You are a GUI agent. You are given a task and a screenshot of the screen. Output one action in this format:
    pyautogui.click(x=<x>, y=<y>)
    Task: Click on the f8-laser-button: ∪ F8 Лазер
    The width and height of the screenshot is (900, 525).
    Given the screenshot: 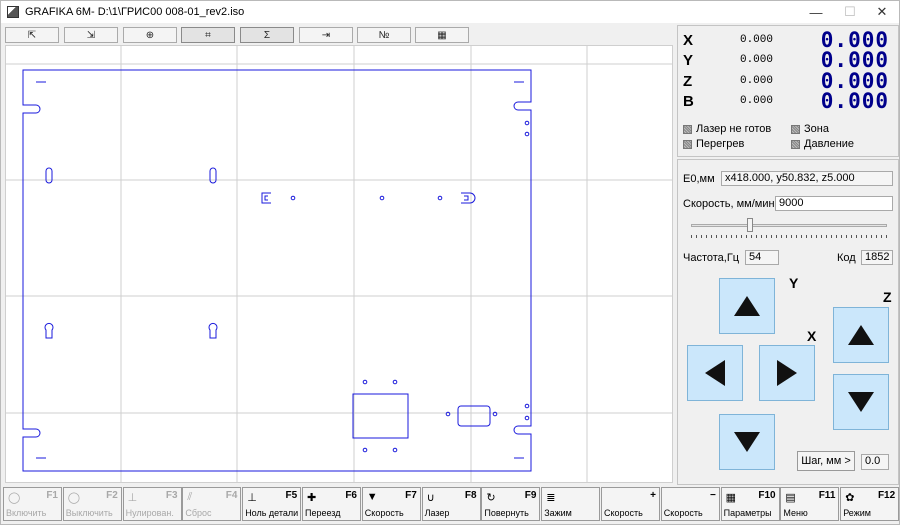 What is the action you would take?
    pyautogui.click(x=451, y=504)
    